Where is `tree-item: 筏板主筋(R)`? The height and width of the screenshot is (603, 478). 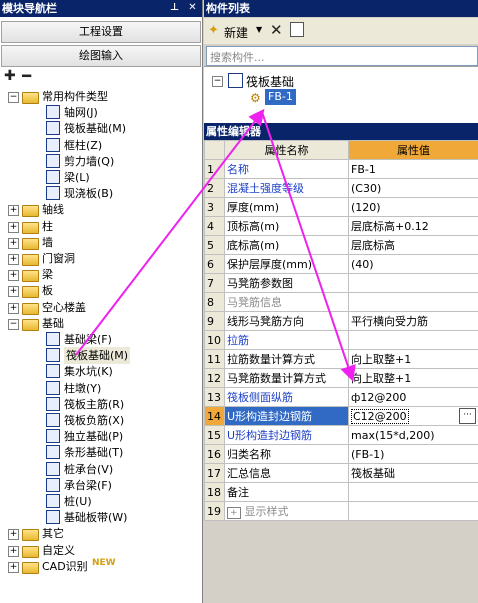 tree-item: 筏板主筋(R) is located at coordinates (101, 404).